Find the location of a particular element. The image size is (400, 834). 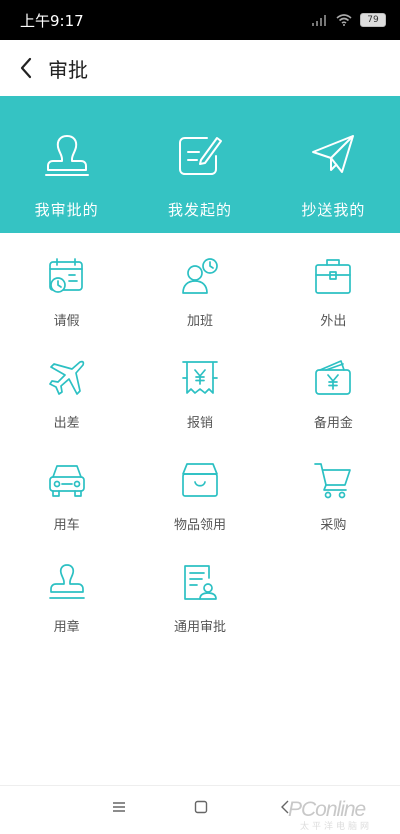

calendar-clock-icon is located at coordinates (65, 275).